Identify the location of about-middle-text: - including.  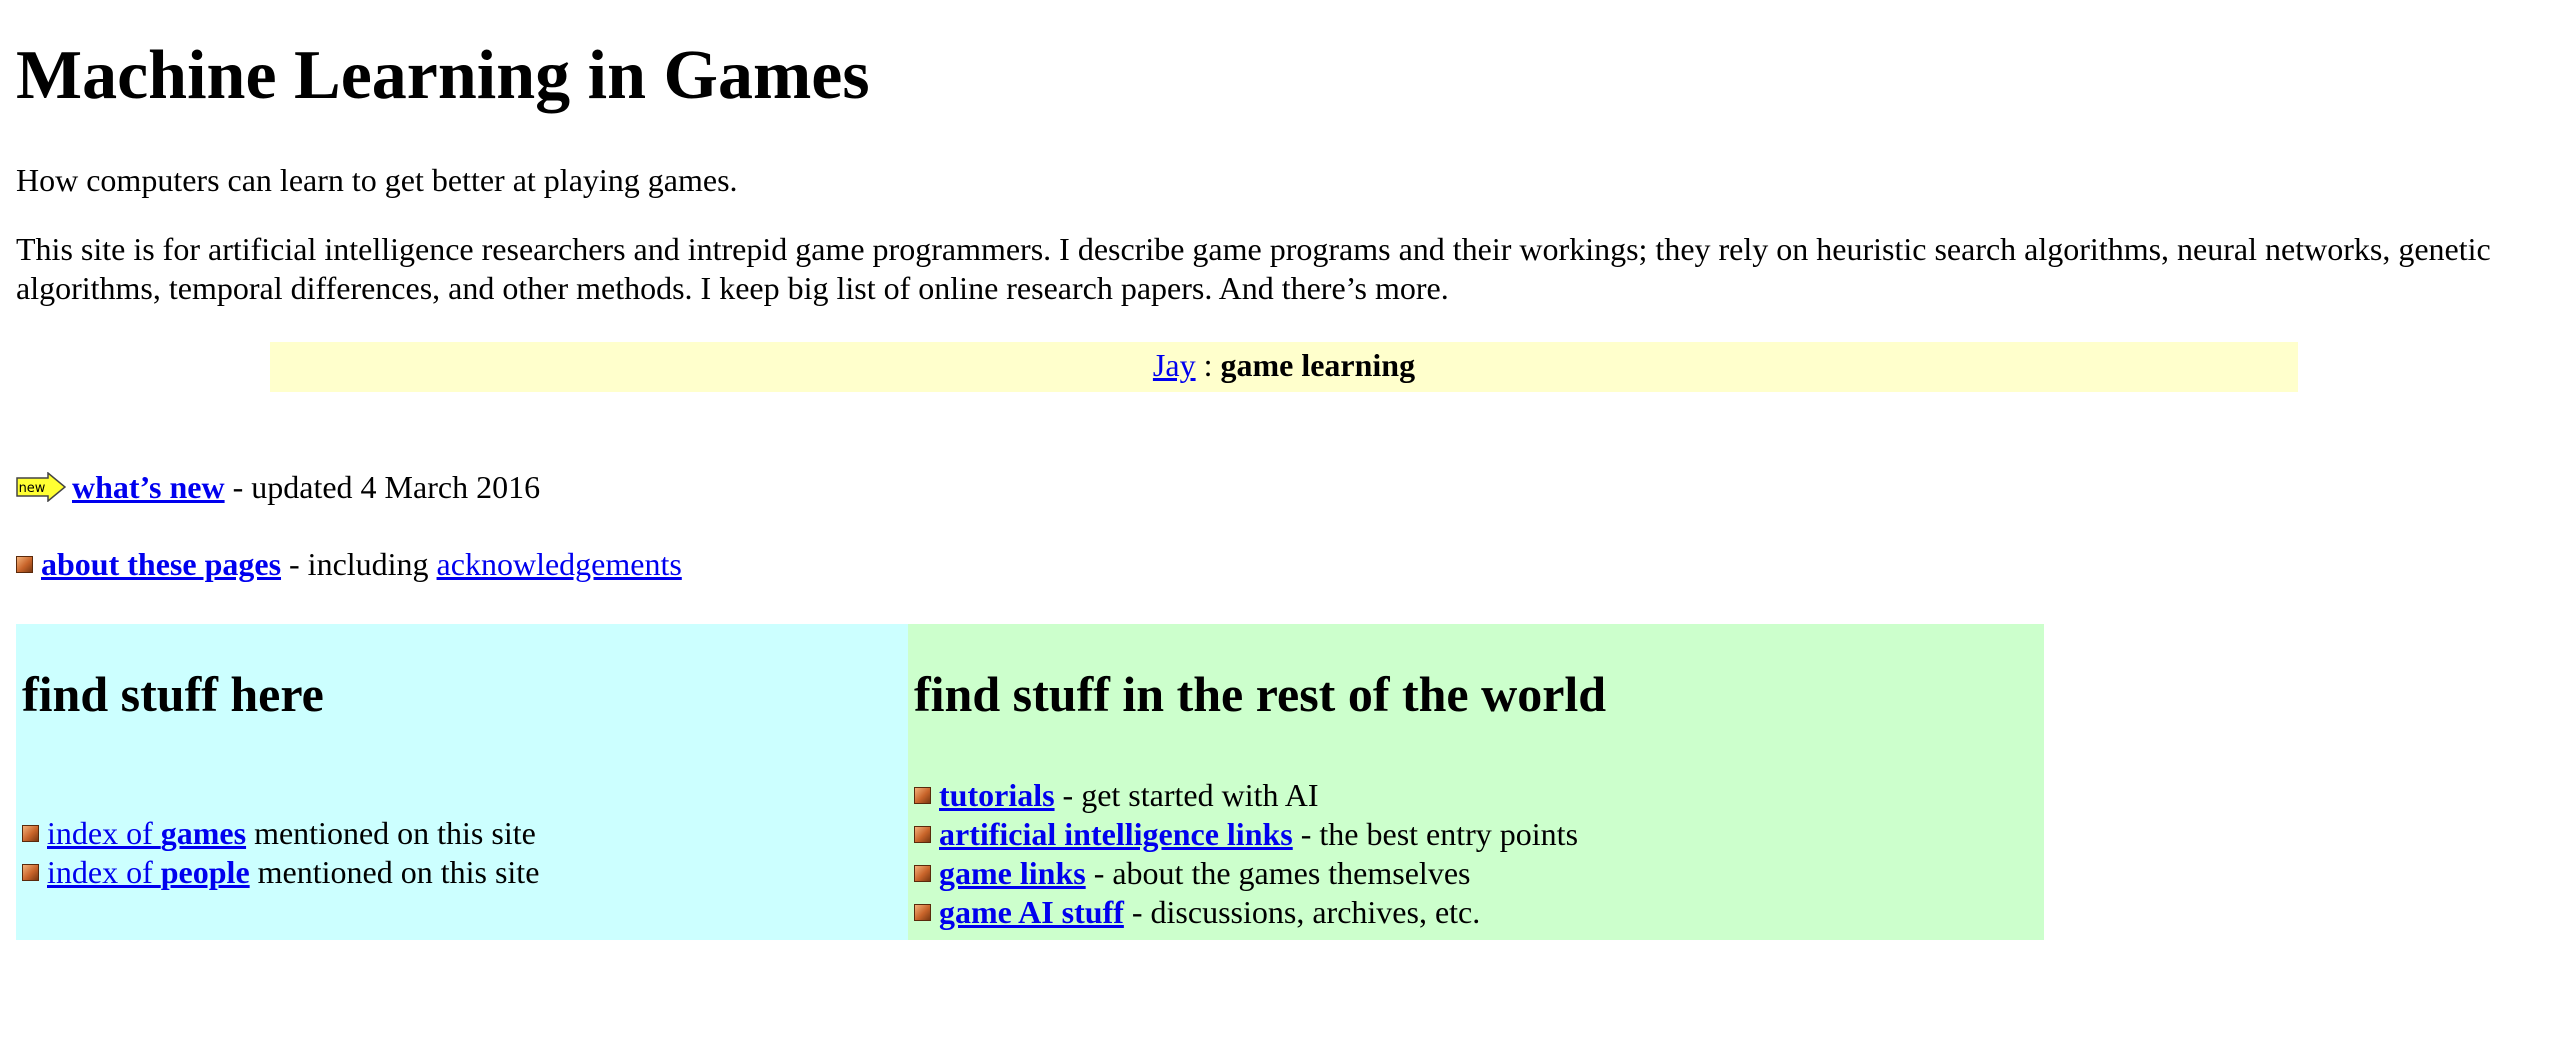
(359, 564).